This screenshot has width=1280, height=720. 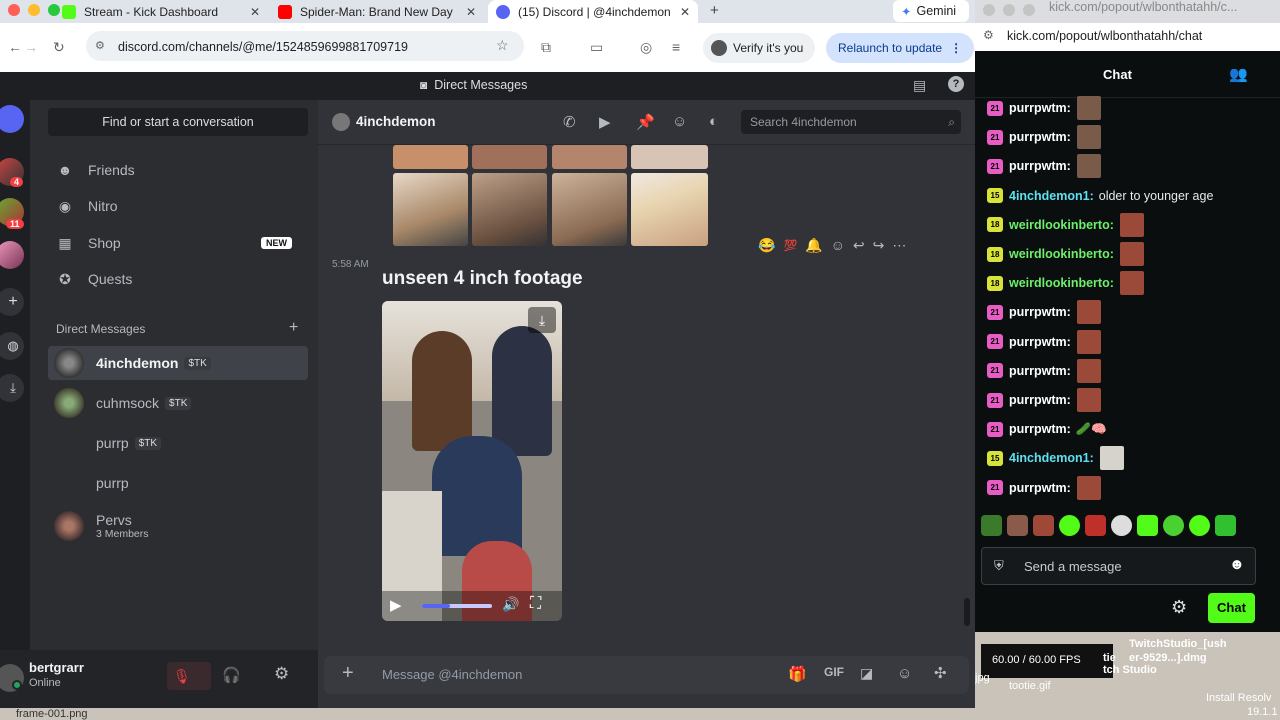 I want to click on media-icon: ≡, so click(x=676, y=47).